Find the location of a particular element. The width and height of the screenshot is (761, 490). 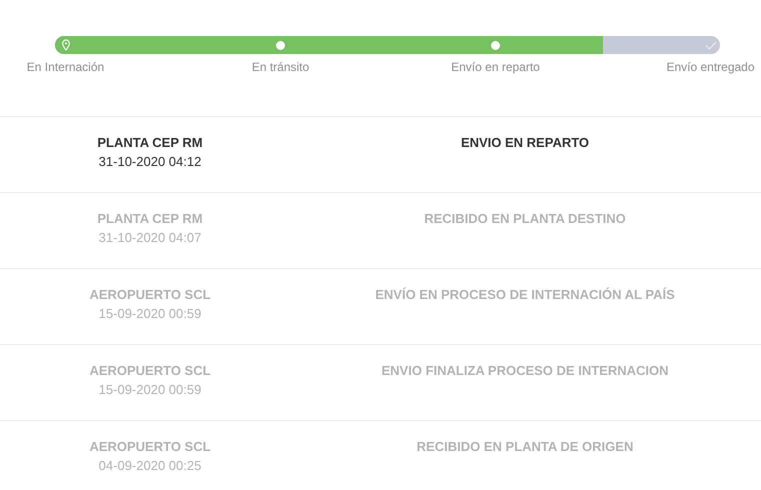

event-status: ENVÍO EN PROCESO DE INTERNACIÓN AL PAÍS is located at coordinates (525, 295).